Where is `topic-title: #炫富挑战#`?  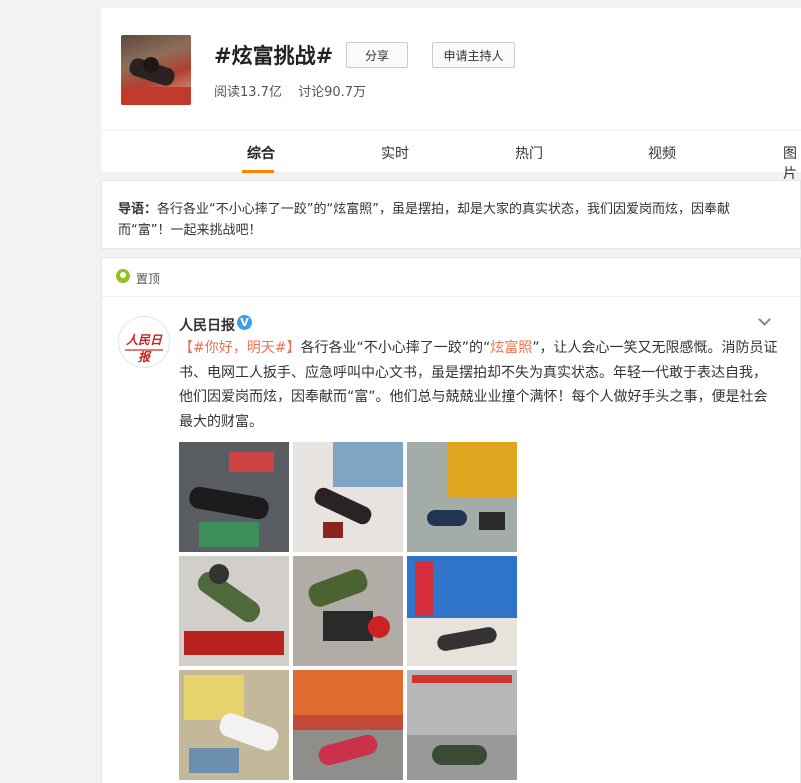 topic-title: #炫富挑战# is located at coordinates (274, 56).